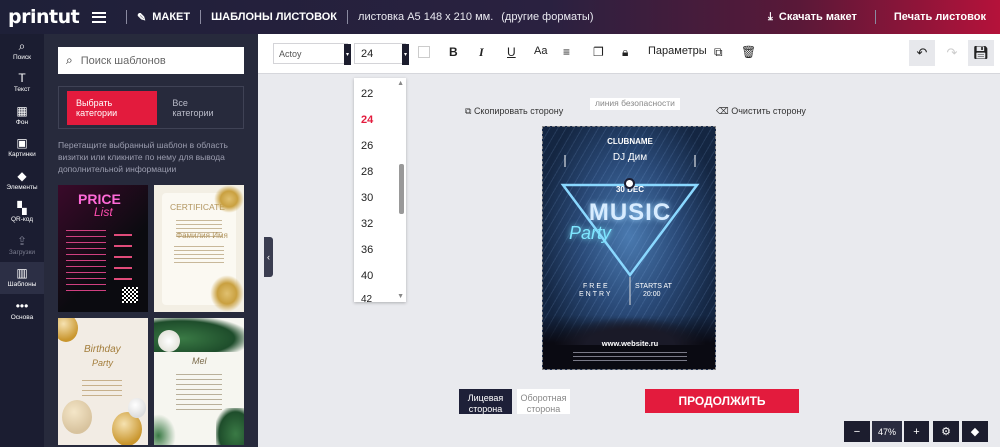 The image size is (1000, 447). I want to click on search-input: Поиск шаблонов, so click(123, 61).